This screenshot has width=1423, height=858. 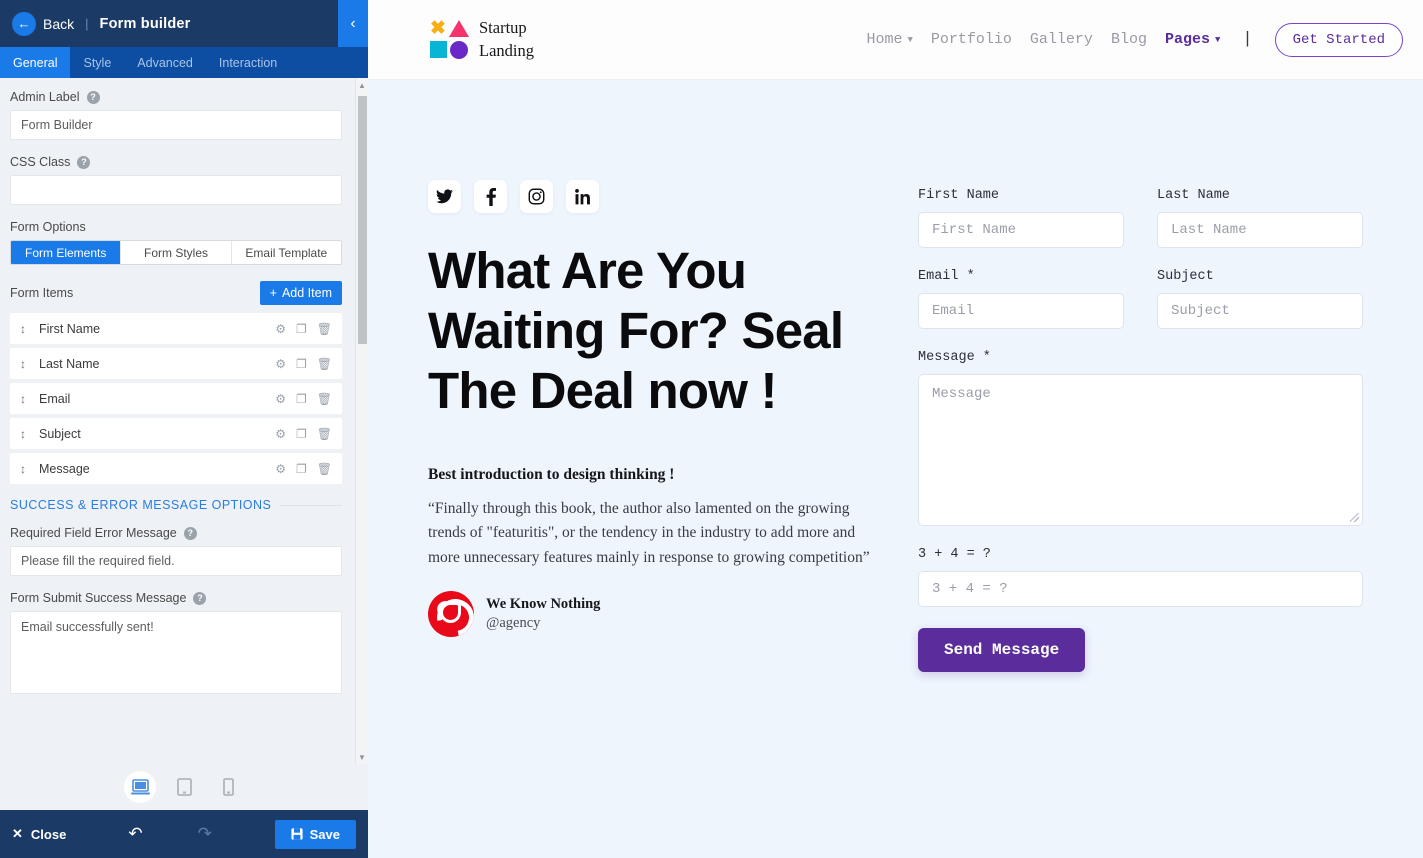 I want to click on last-name-input: Last Name, so click(x=1260, y=230).